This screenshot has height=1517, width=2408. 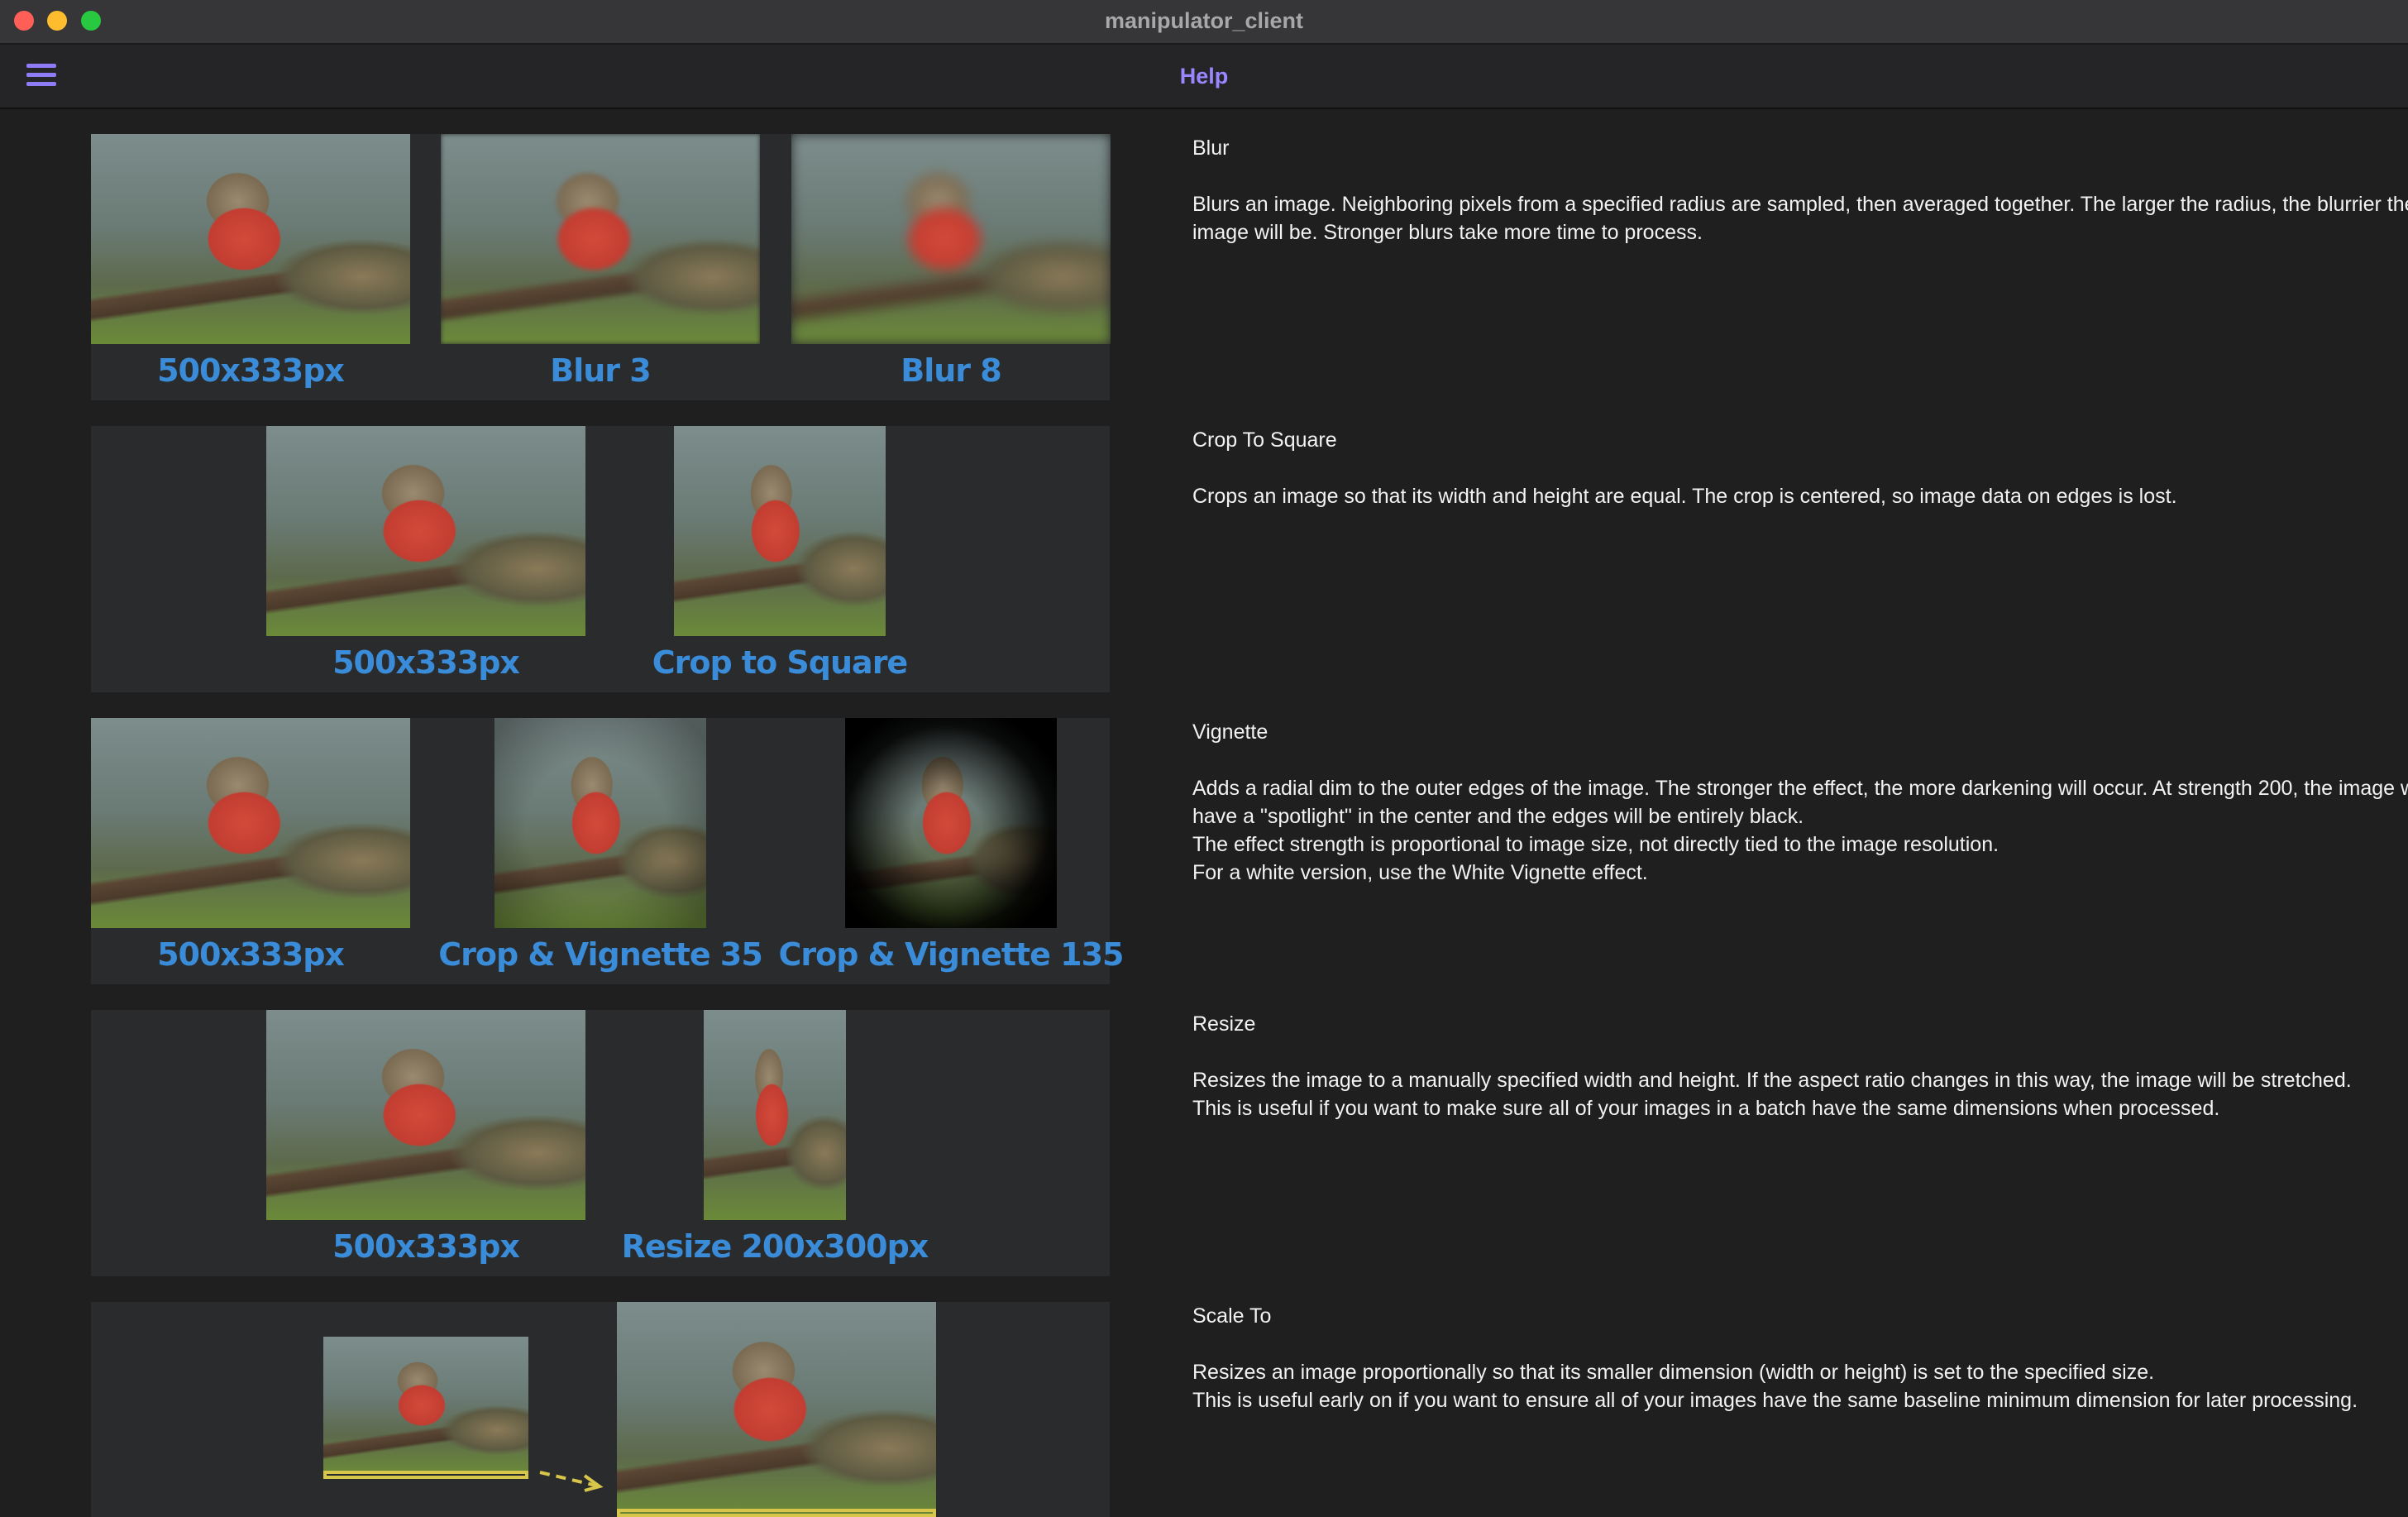 I want to click on window-title: manipulator_client, so click(x=1204, y=21).